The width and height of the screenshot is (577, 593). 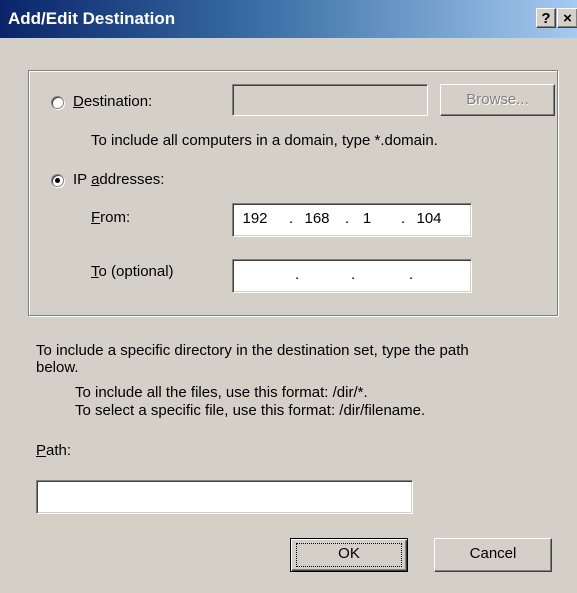 I want to click on title-bar: Add/Edit Destination ? ×, so click(x=288, y=19).